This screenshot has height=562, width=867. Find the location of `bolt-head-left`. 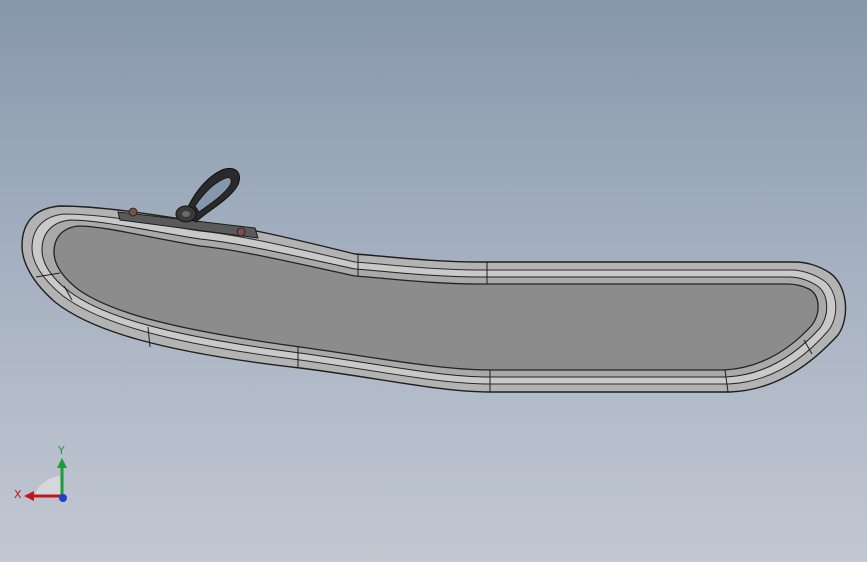

bolt-head-left is located at coordinates (133, 212).